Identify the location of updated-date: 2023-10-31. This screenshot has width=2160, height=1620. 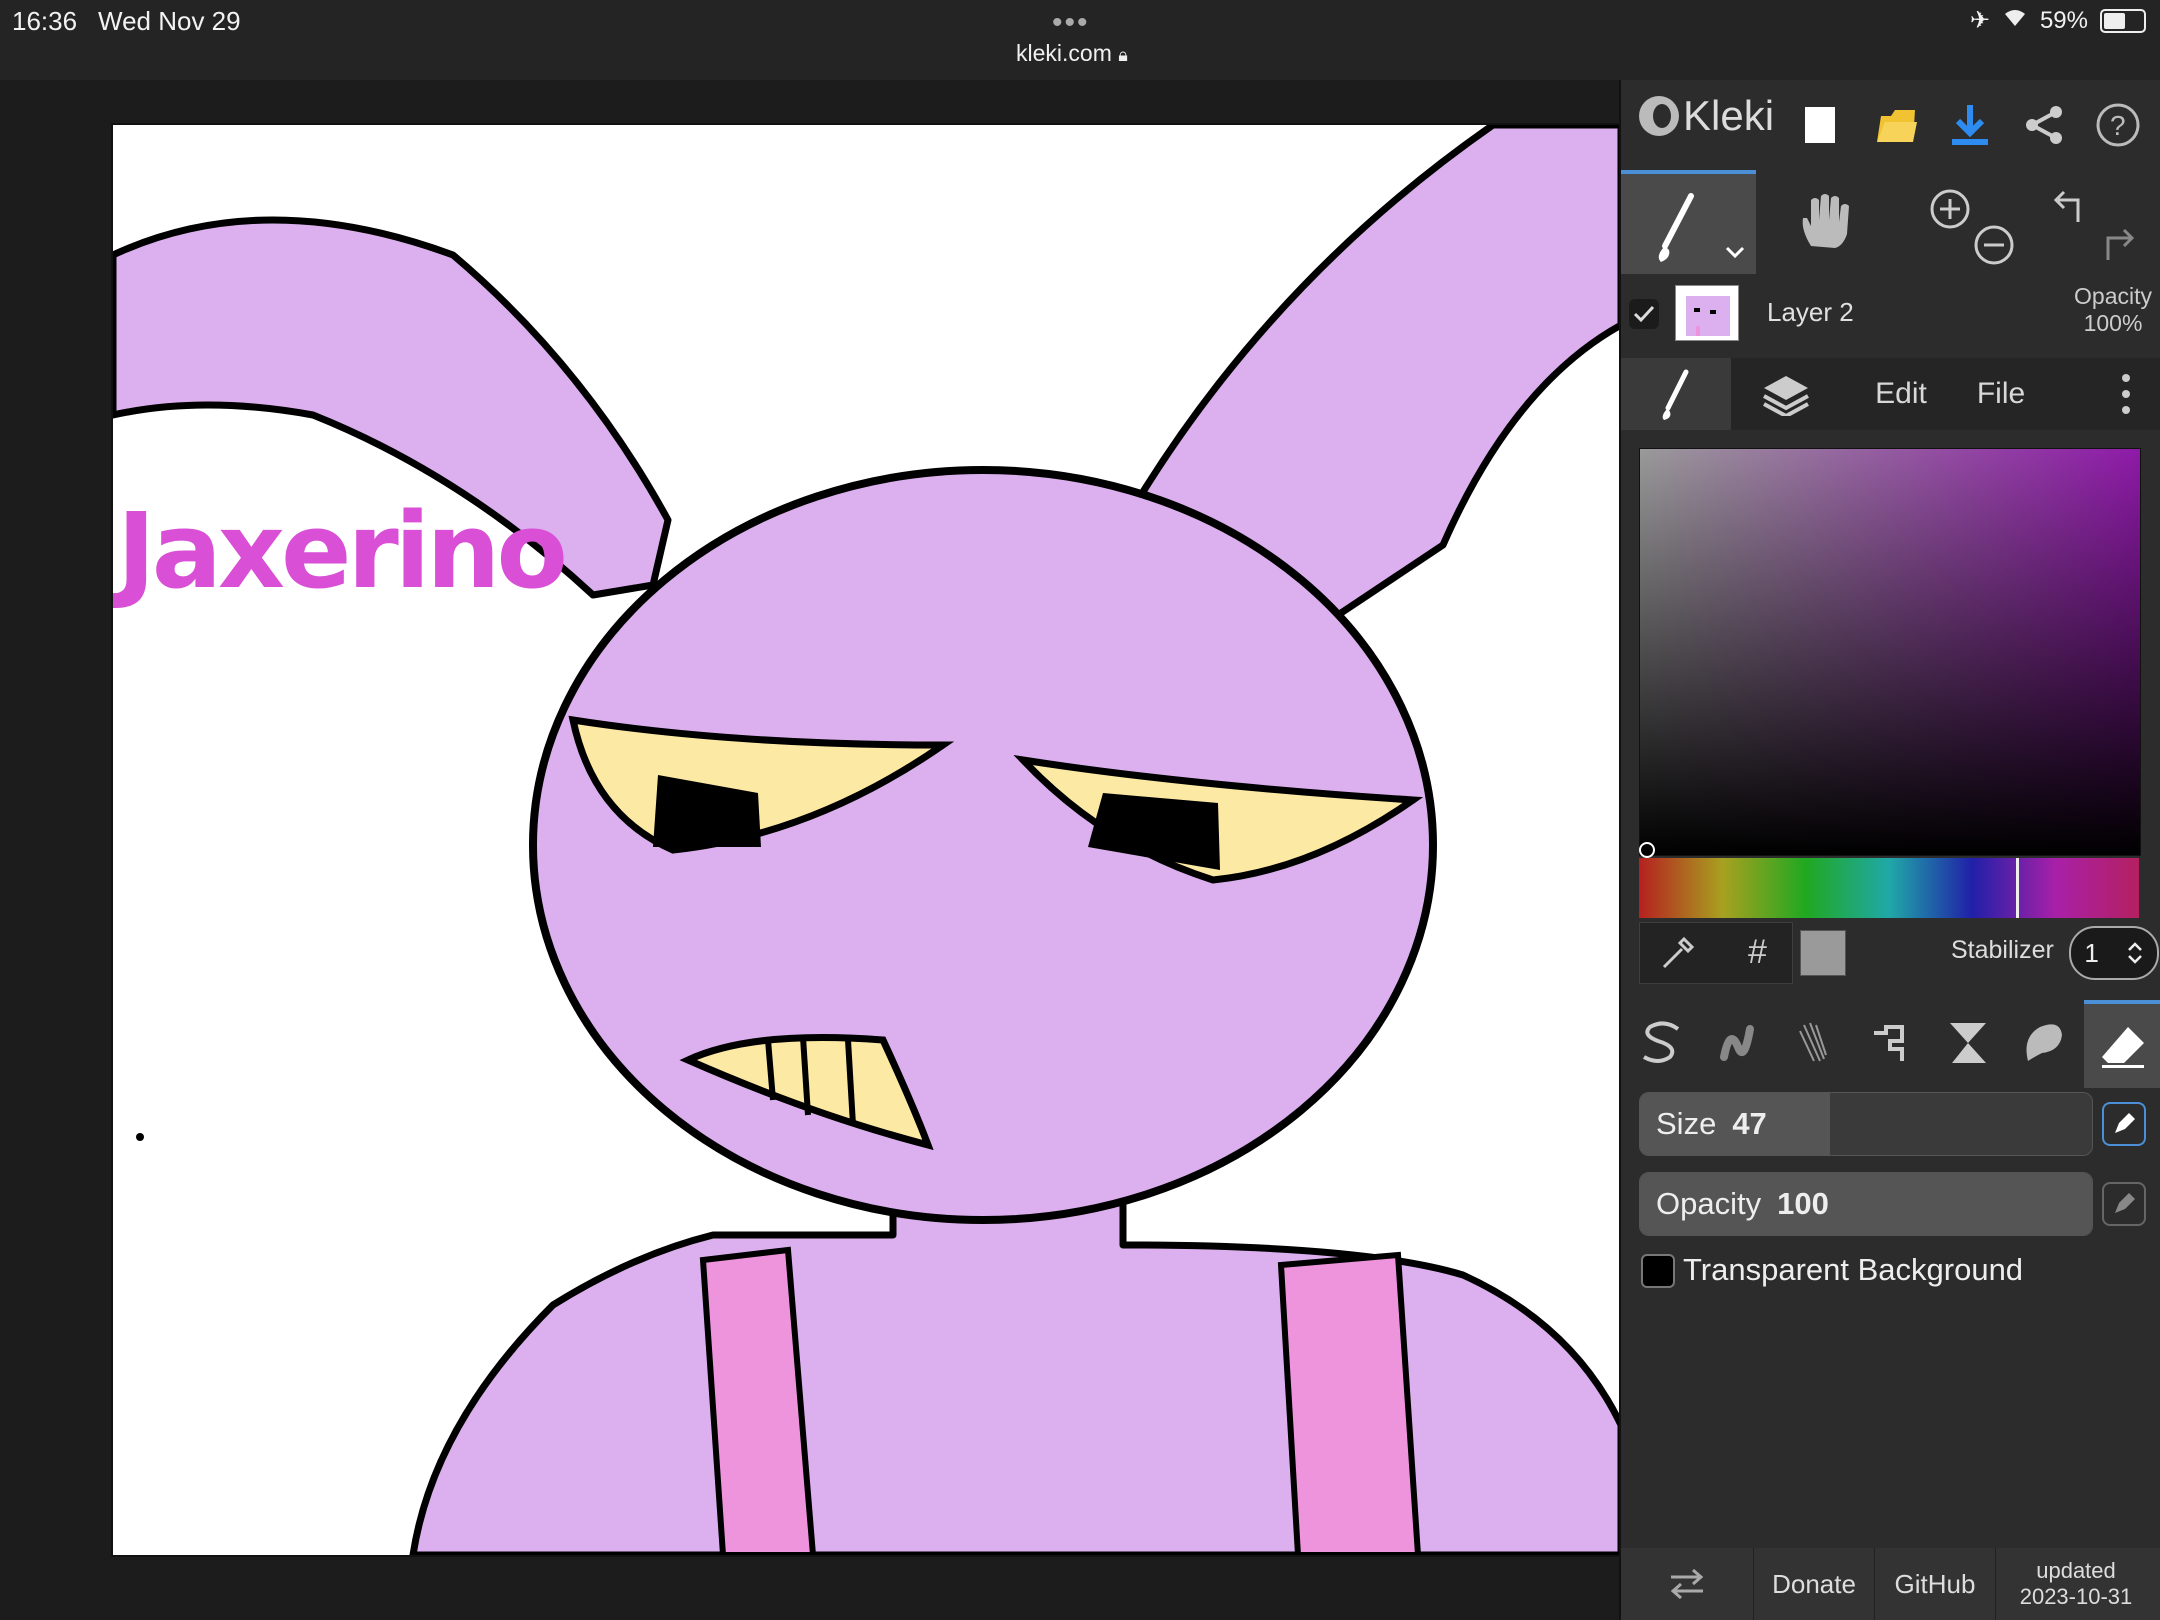
(2076, 1596).